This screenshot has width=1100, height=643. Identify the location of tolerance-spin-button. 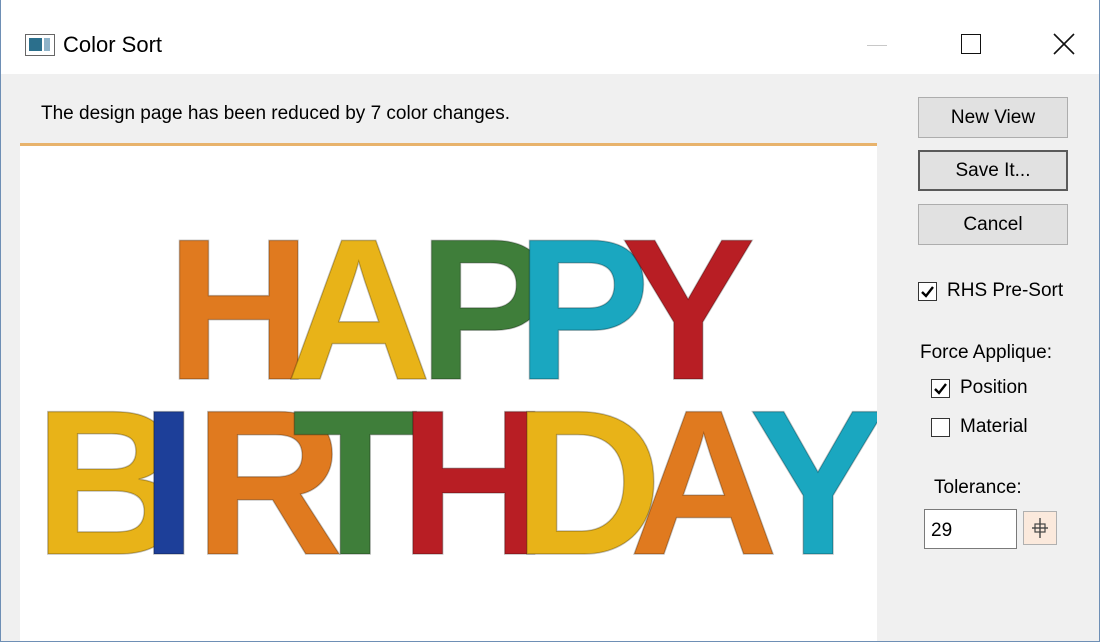
(1040, 528).